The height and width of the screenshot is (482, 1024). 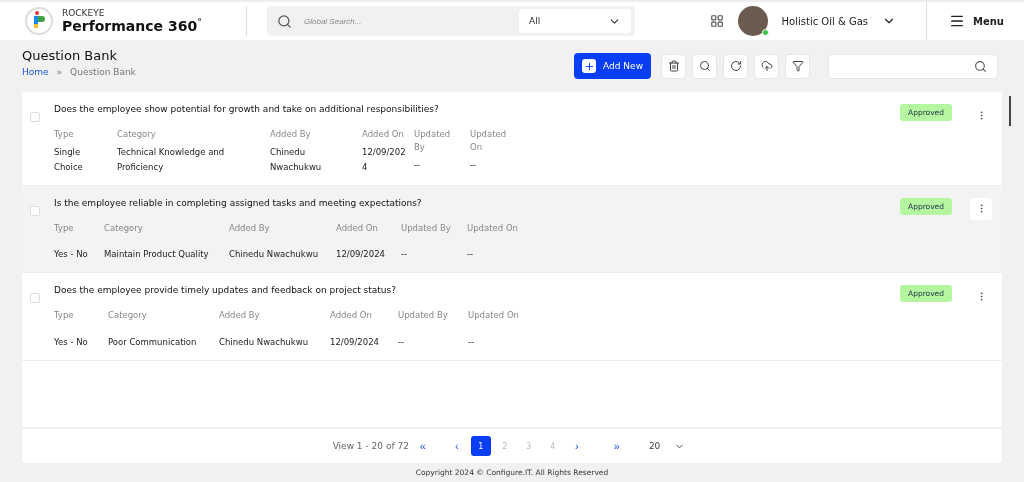 What do you see at coordinates (370, 446) in the screenshot?
I see `page-summary: View 1 - 20 of 72` at bounding box center [370, 446].